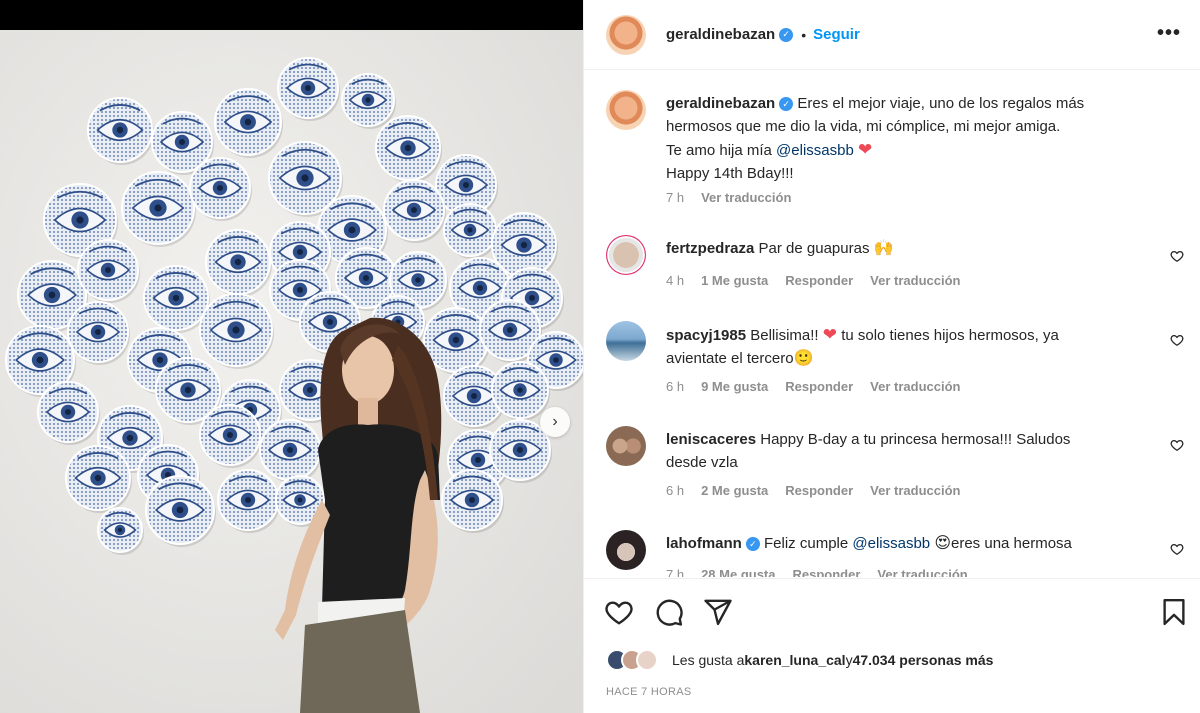 This screenshot has height=713, width=1200. I want to click on caption-line4: Happy 14th Bday!!!, so click(730, 173).